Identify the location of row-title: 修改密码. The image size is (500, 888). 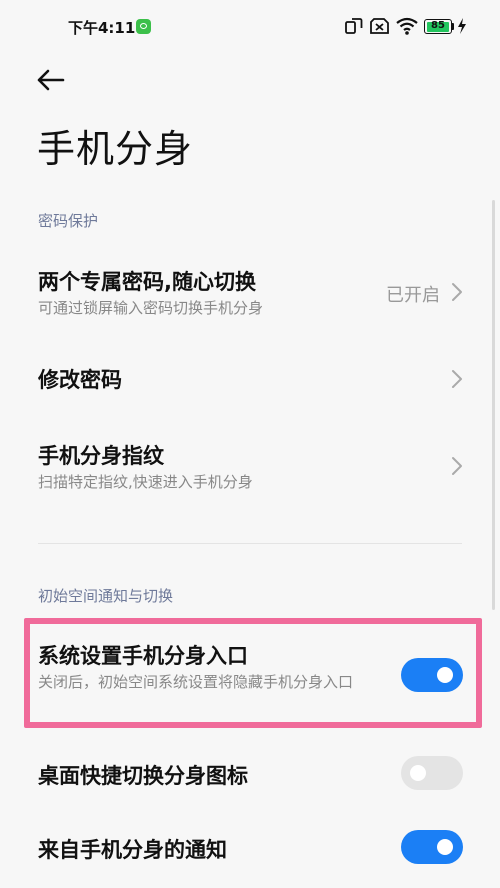
(80, 380).